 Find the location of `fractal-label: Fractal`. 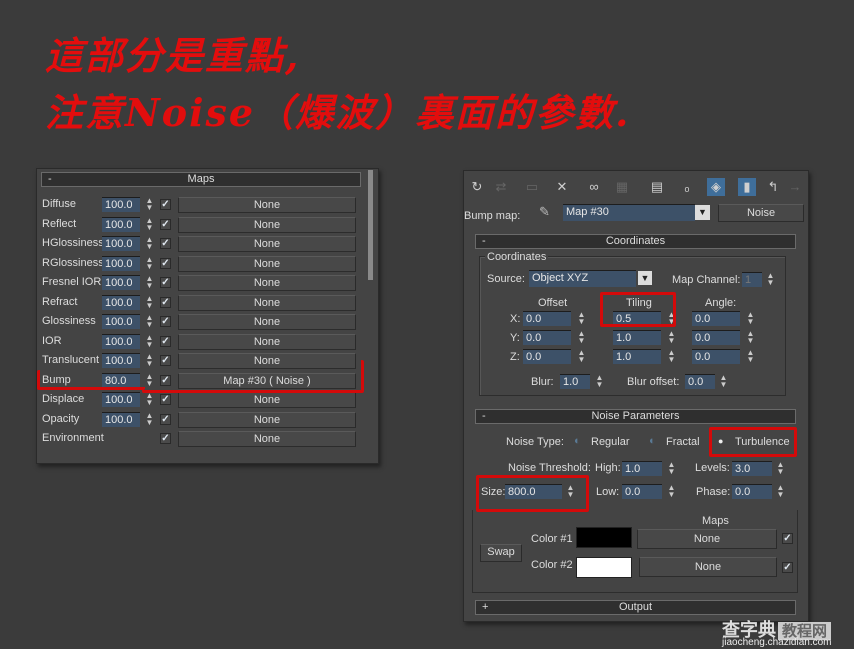

fractal-label: Fractal is located at coordinates (683, 442).